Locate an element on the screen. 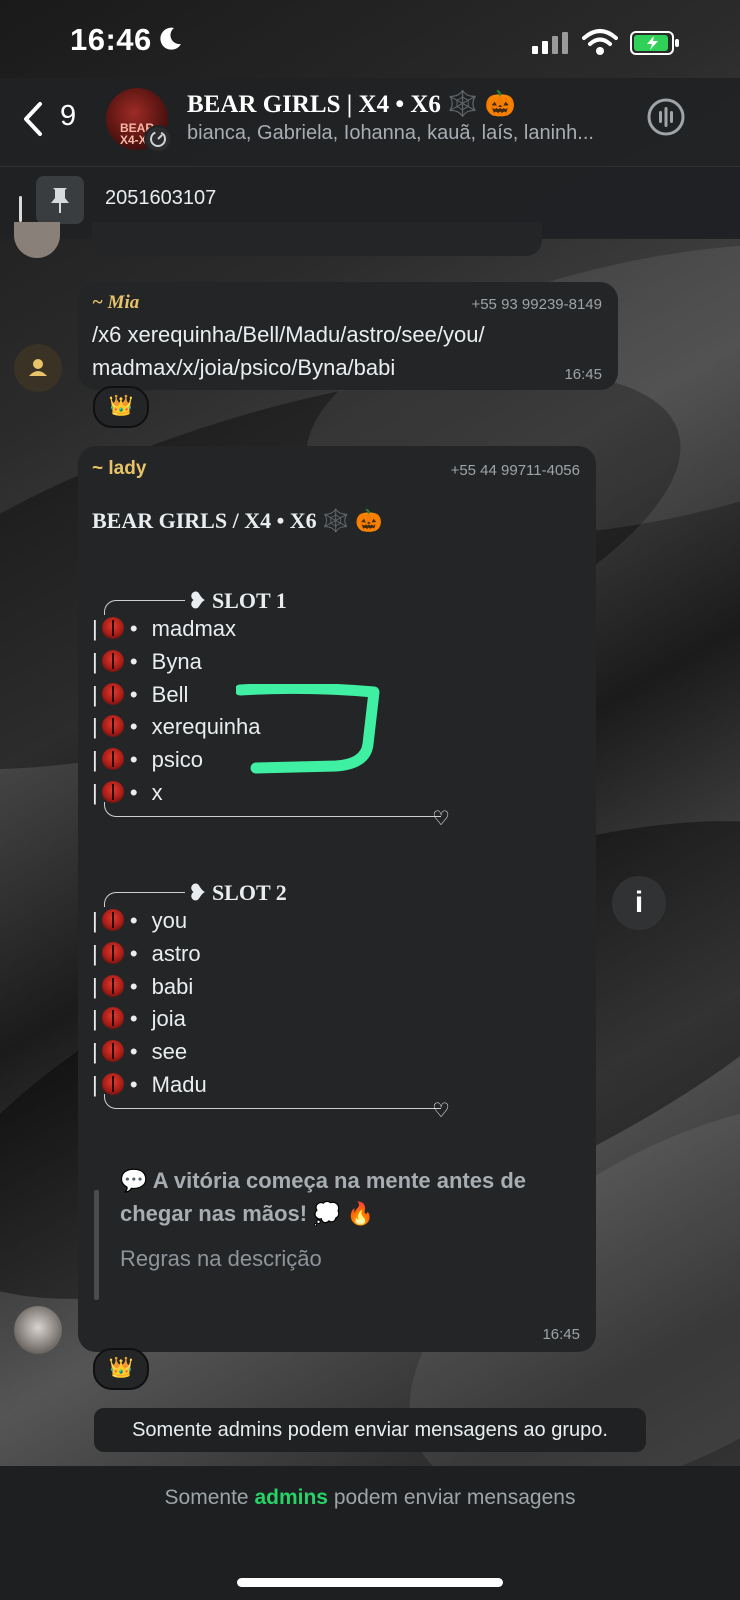  status-time: 16:46 is located at coordinates (111, 39).